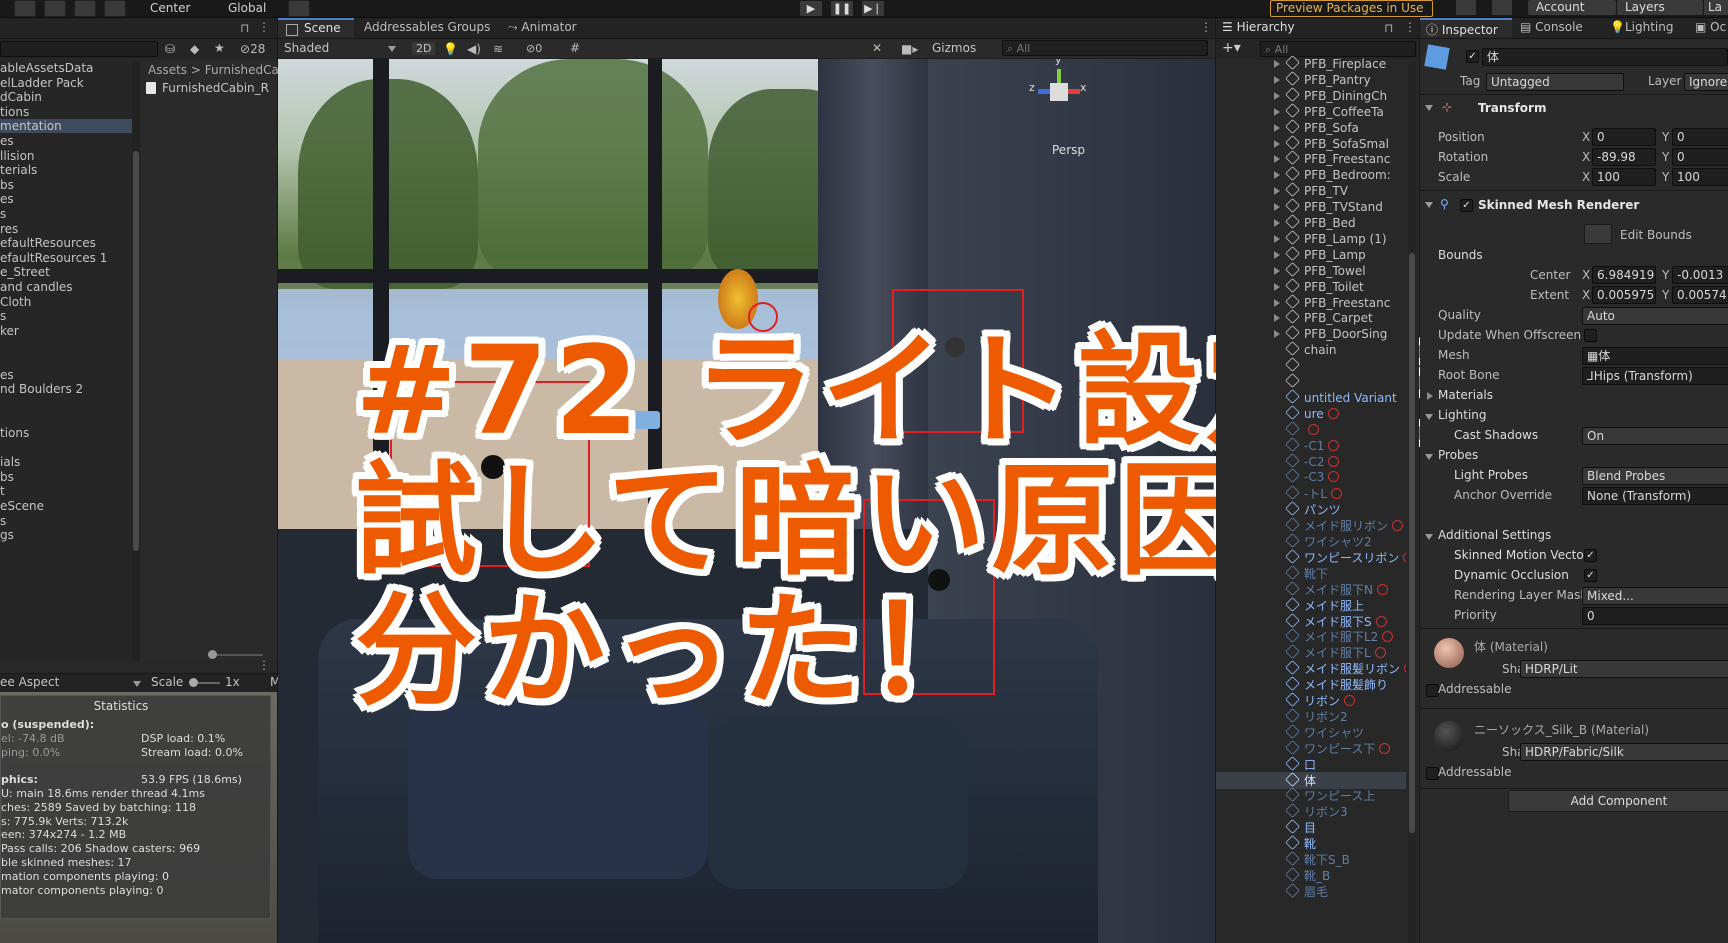 The height and width of the screenshot is (943, 1728). What do you see at coordinates (66, 68) in the screenshot?
I see `folder-item: ableAssetsData` at bounding box center [66, 68].